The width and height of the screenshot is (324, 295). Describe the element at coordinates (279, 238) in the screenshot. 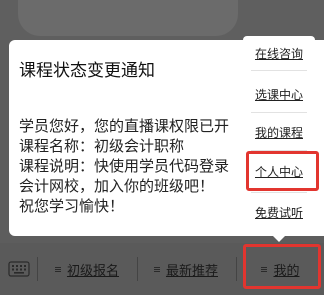

I see `popup-pointer` at that location.